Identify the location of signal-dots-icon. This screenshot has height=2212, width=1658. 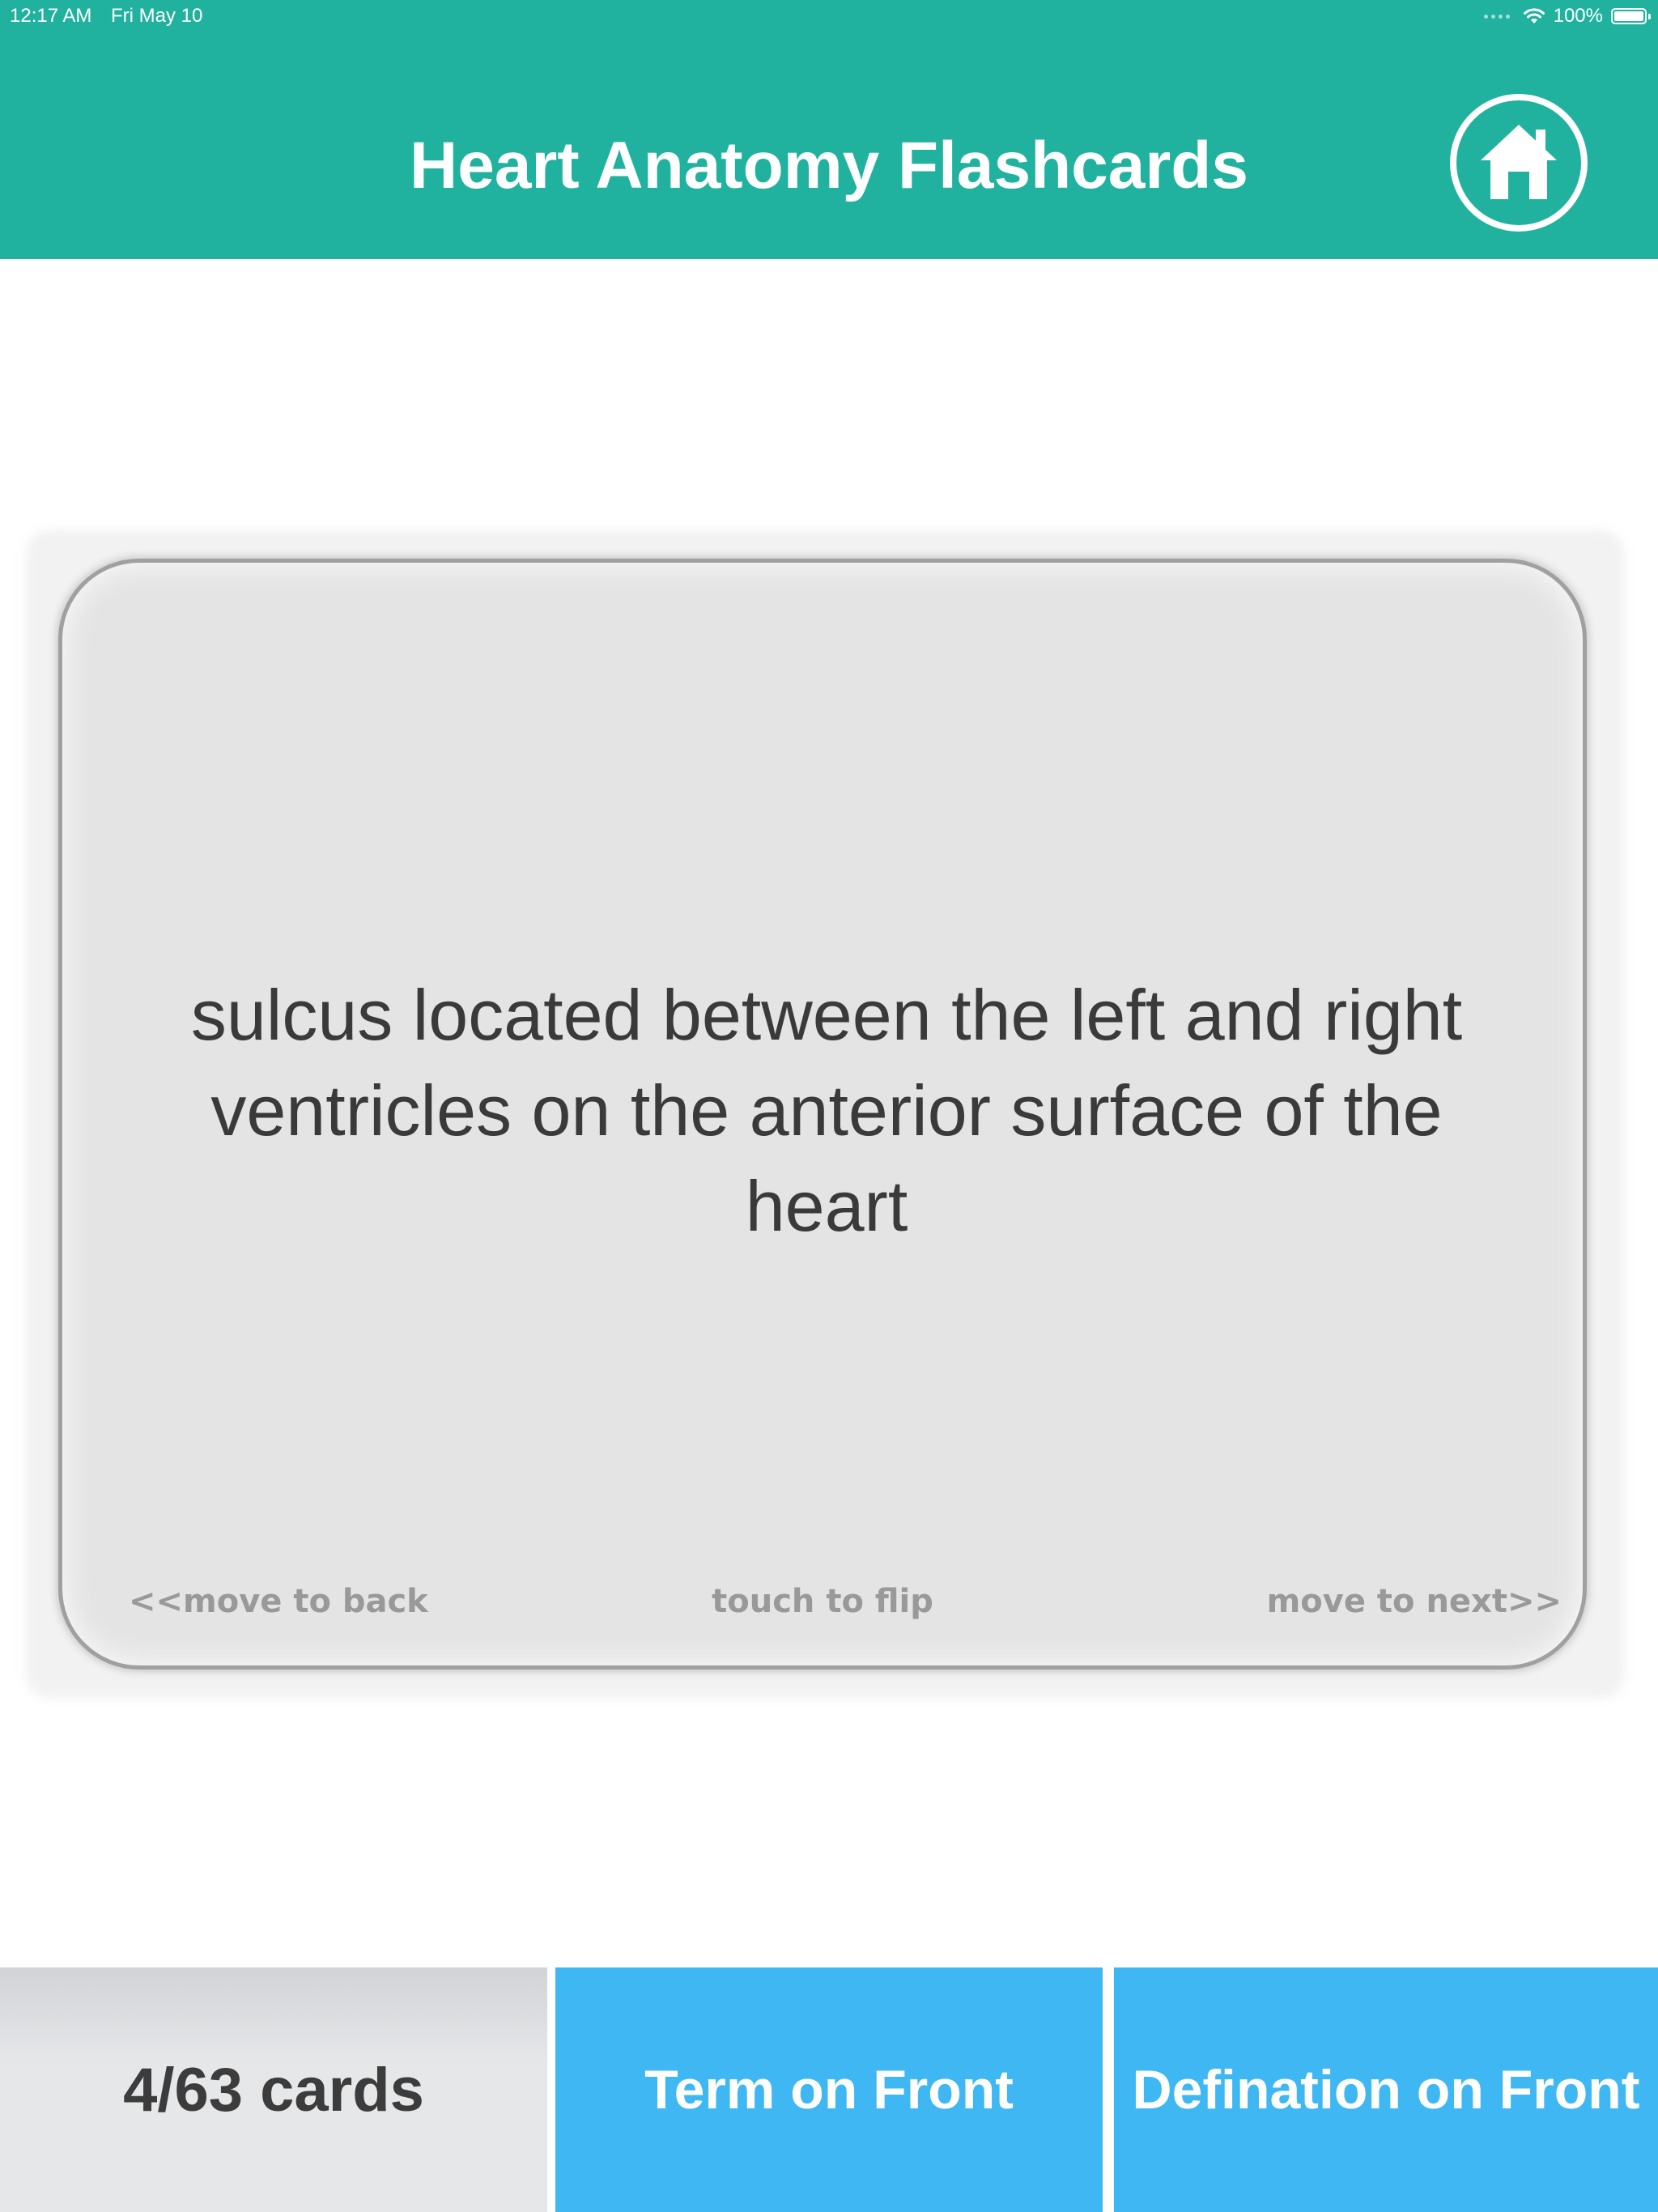
(1496, 16).